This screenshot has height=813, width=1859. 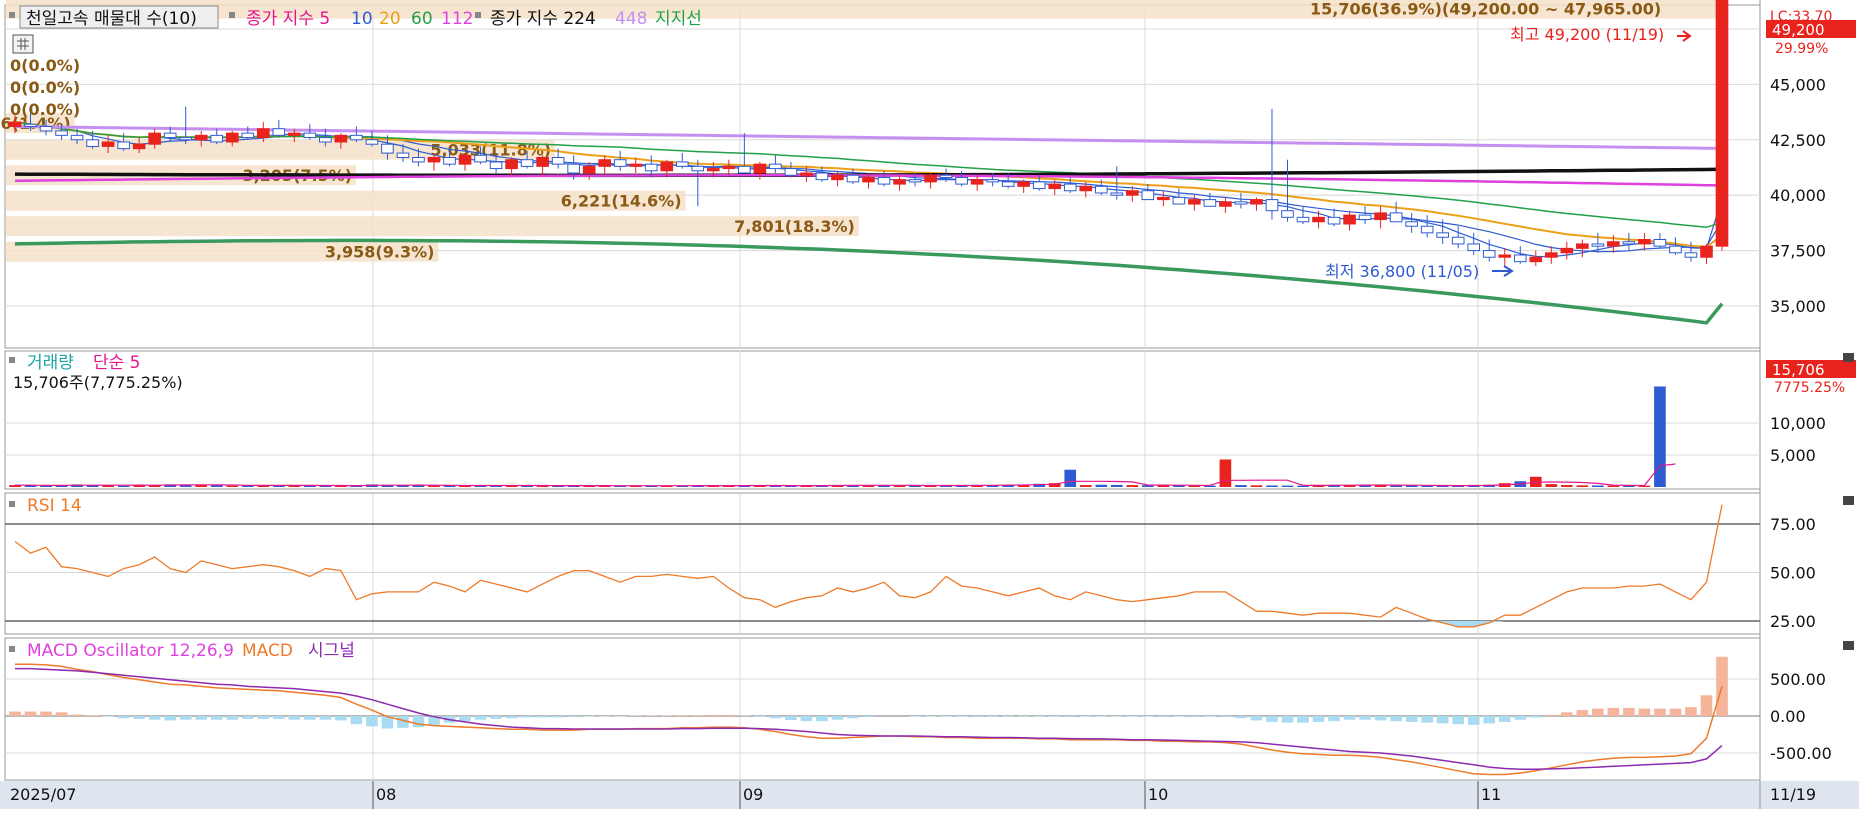 What do you see at coordinates (1485, 9) in the screenshot?
I see `volume-profile-label: 15,706(36.9%)(49,200.00 ~ 47,965.00)` at bounding box center [1485, 9].